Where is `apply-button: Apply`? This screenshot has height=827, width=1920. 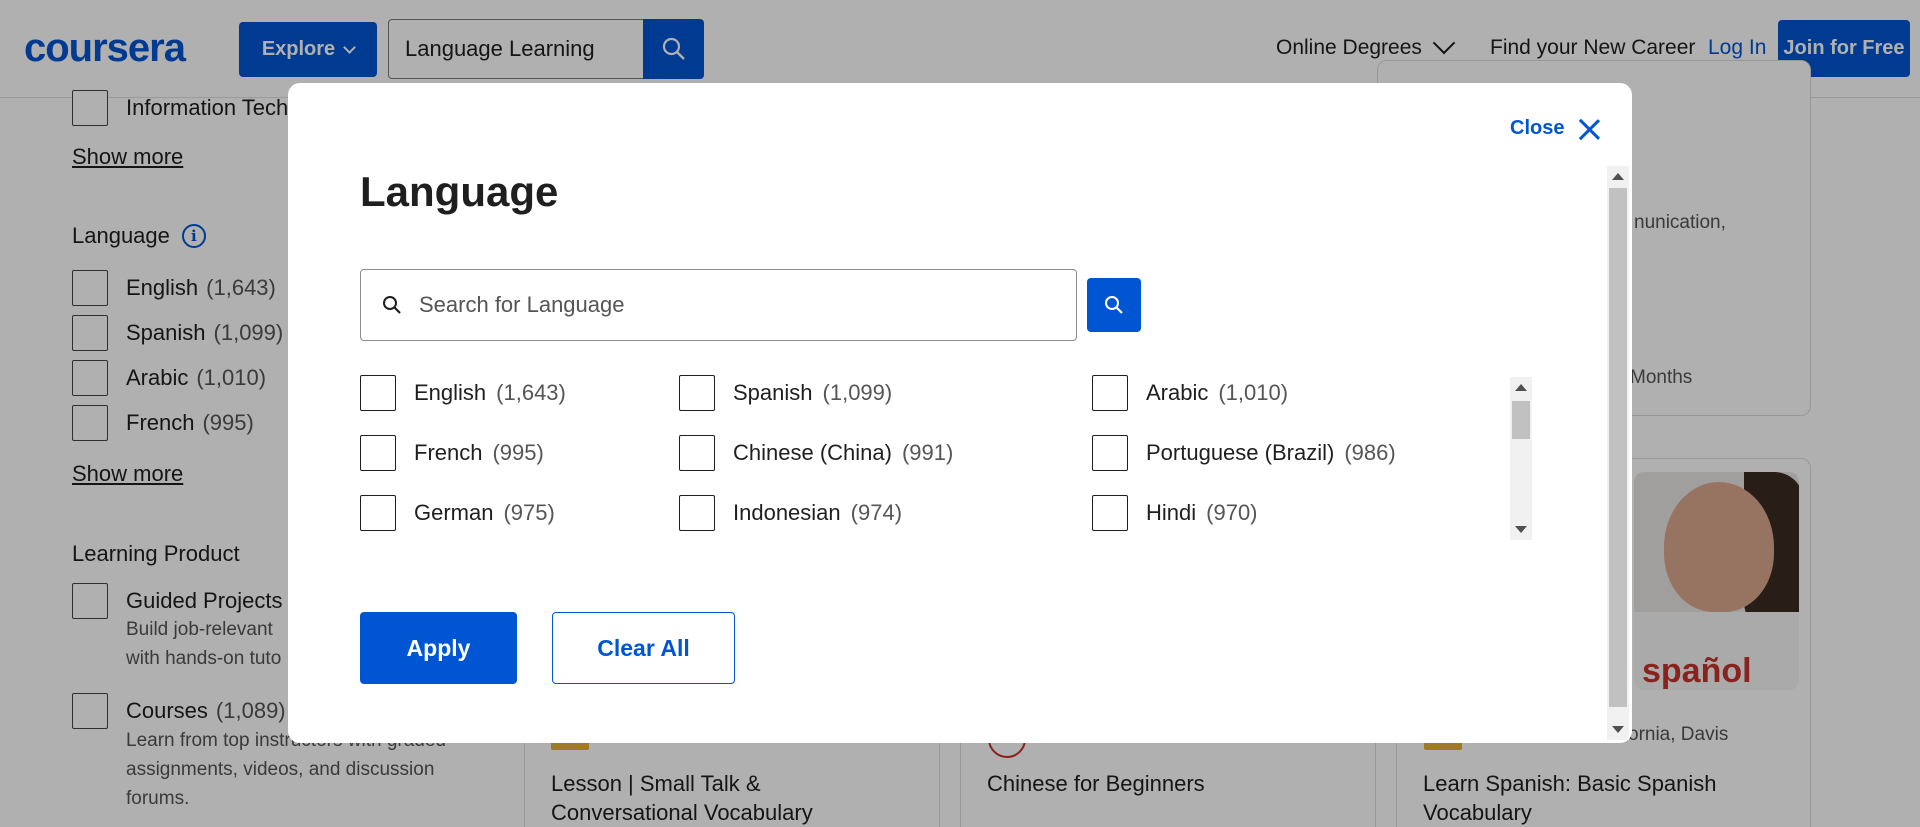
apply-button: Apply is located at coordinates (438, 648).